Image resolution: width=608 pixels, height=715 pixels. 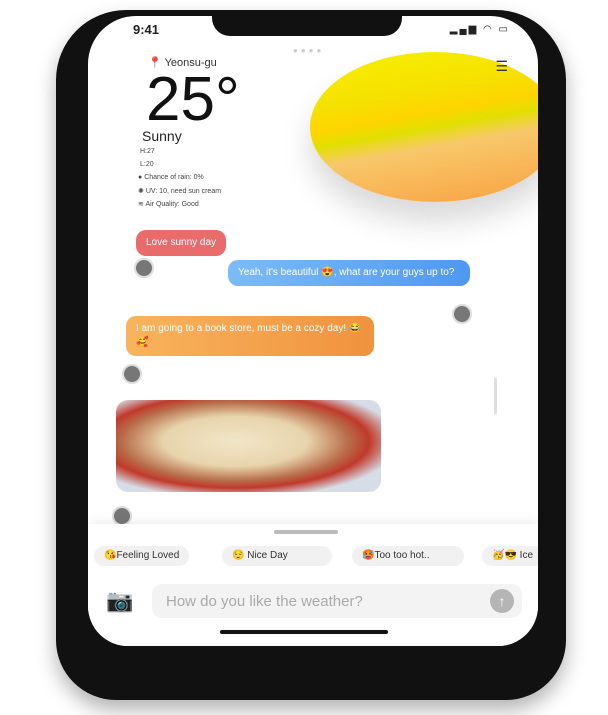 I want to click on input-placeholder: How do you like the weather?, so click(x=264, y=601).